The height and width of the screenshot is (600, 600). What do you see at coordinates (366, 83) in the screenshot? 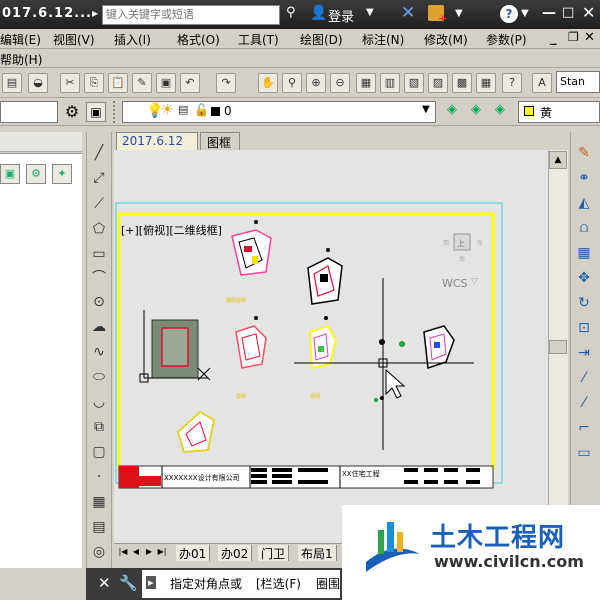
I see `properties-icon: ▦` at bounding box center [366, 83].